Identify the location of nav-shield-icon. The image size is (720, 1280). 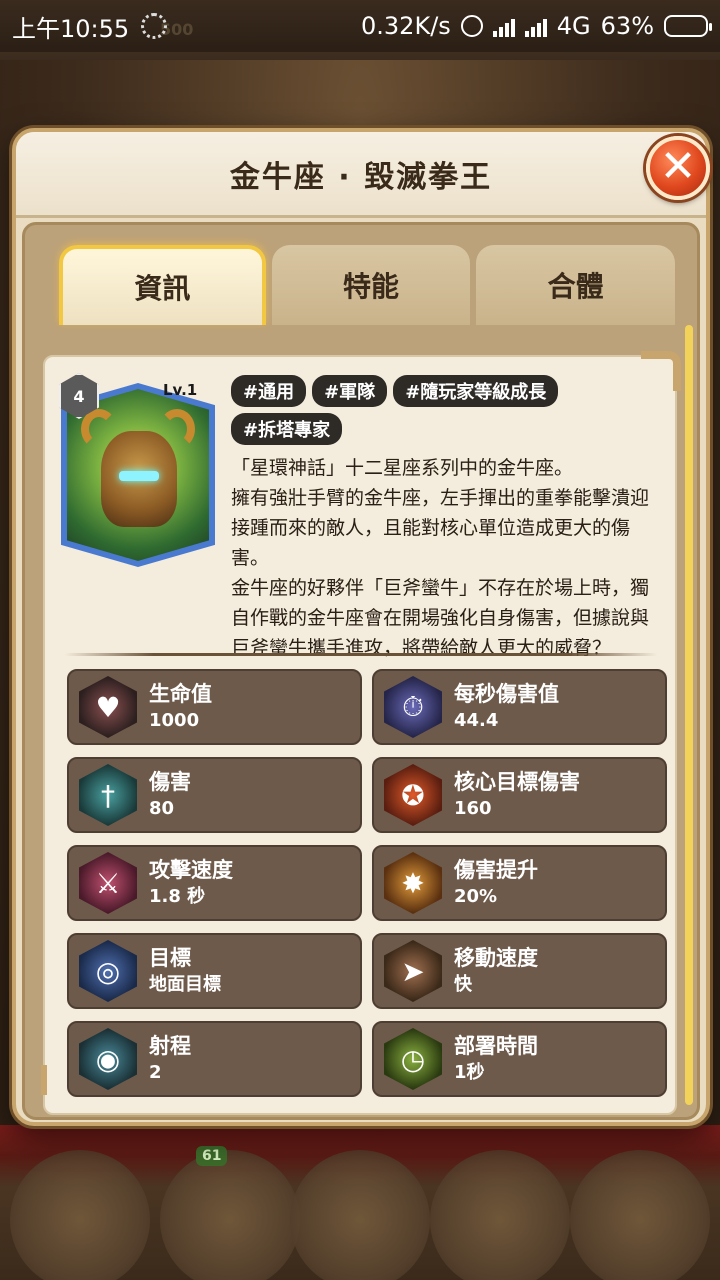
(500, 1215).